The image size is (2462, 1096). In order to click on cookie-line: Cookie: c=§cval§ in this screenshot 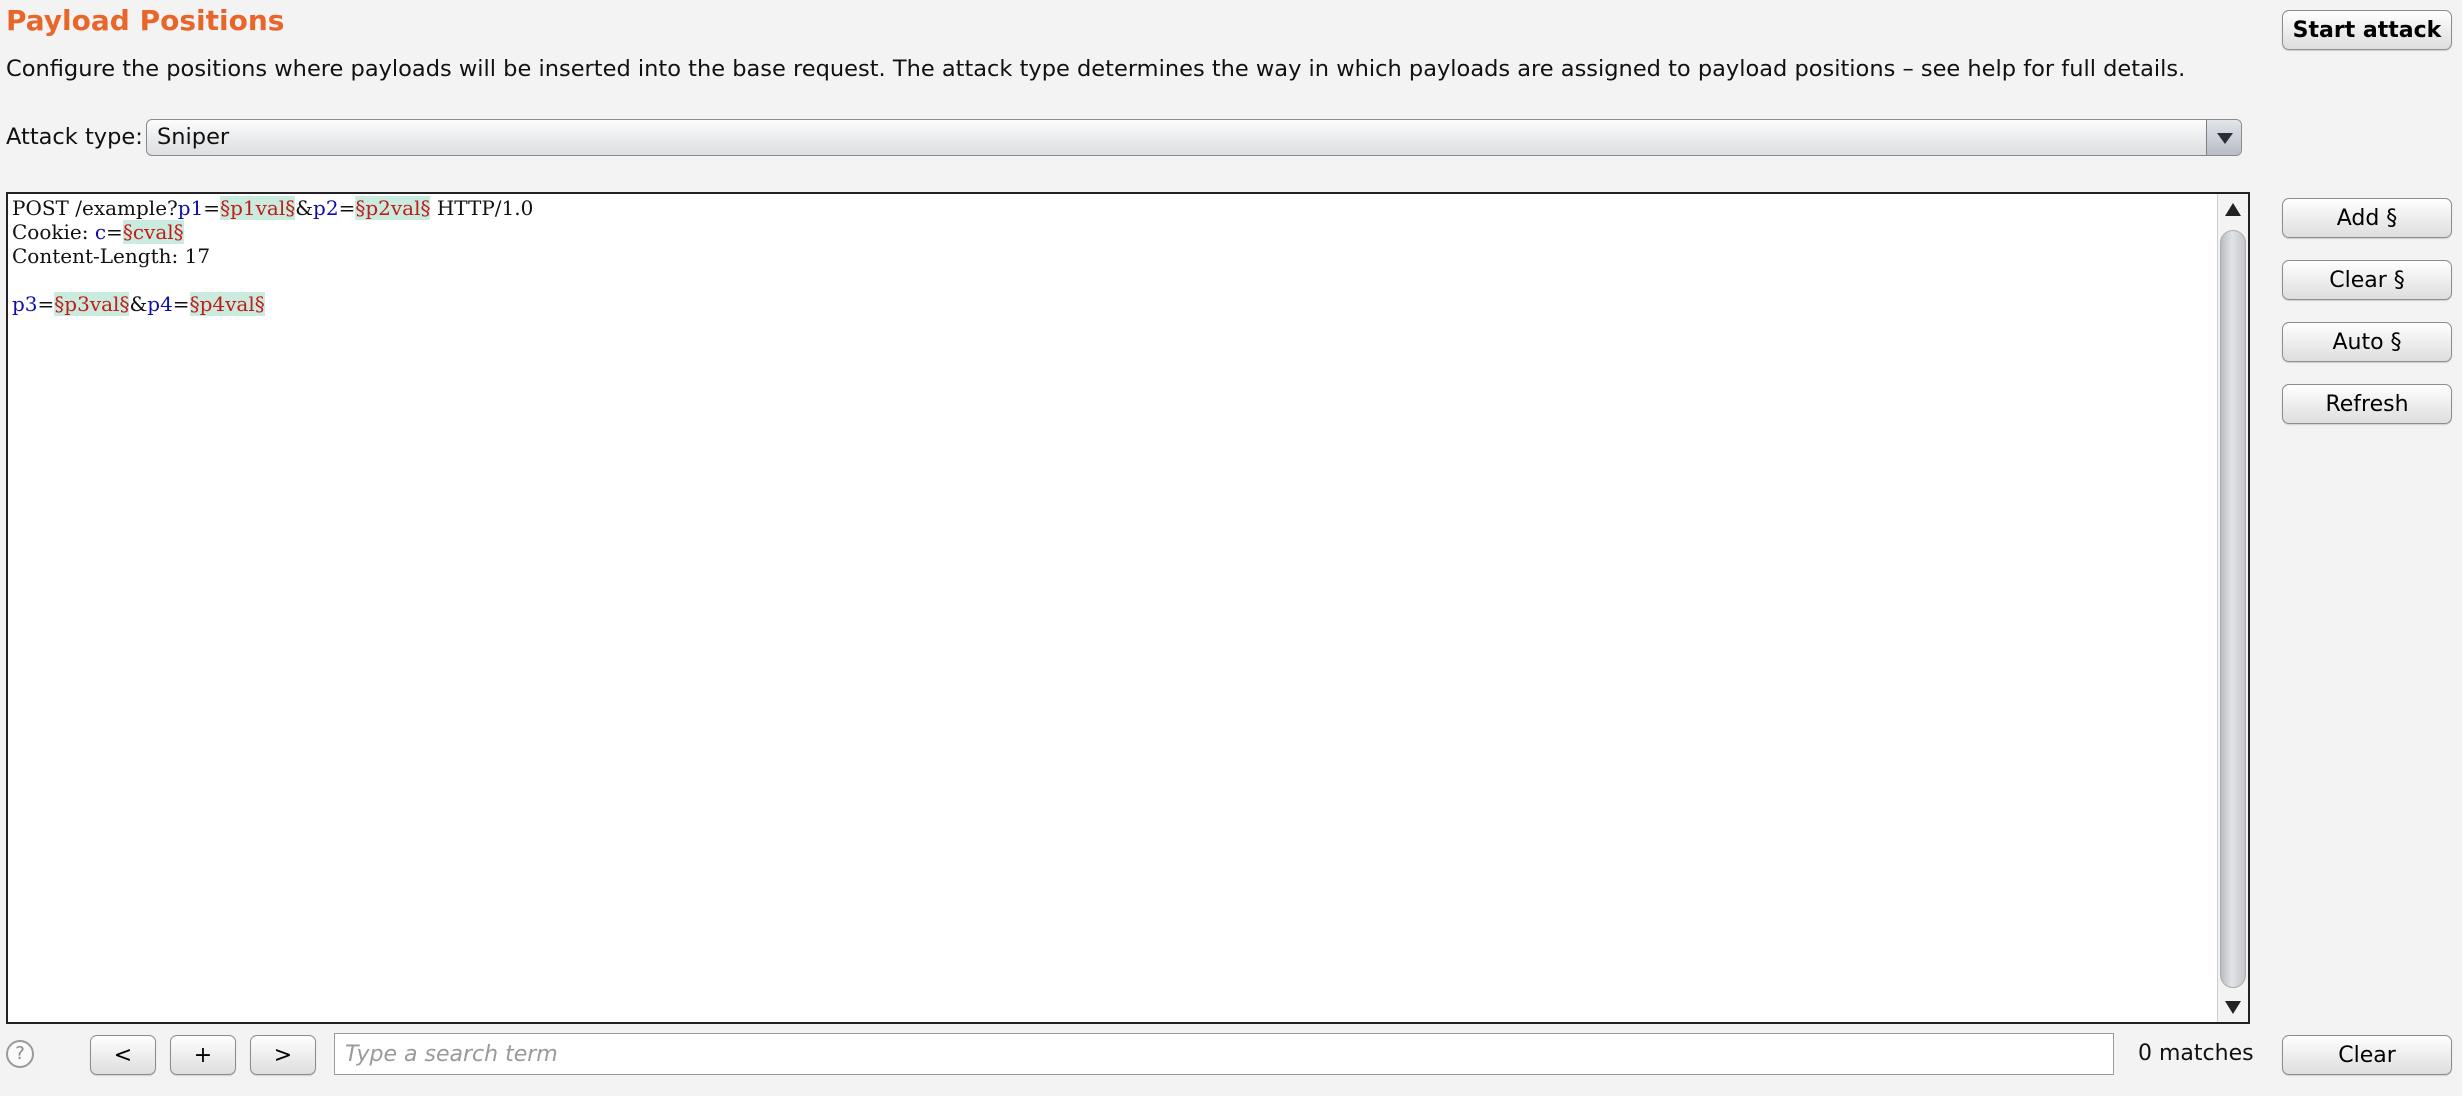, I will do `click(98, 232)`.